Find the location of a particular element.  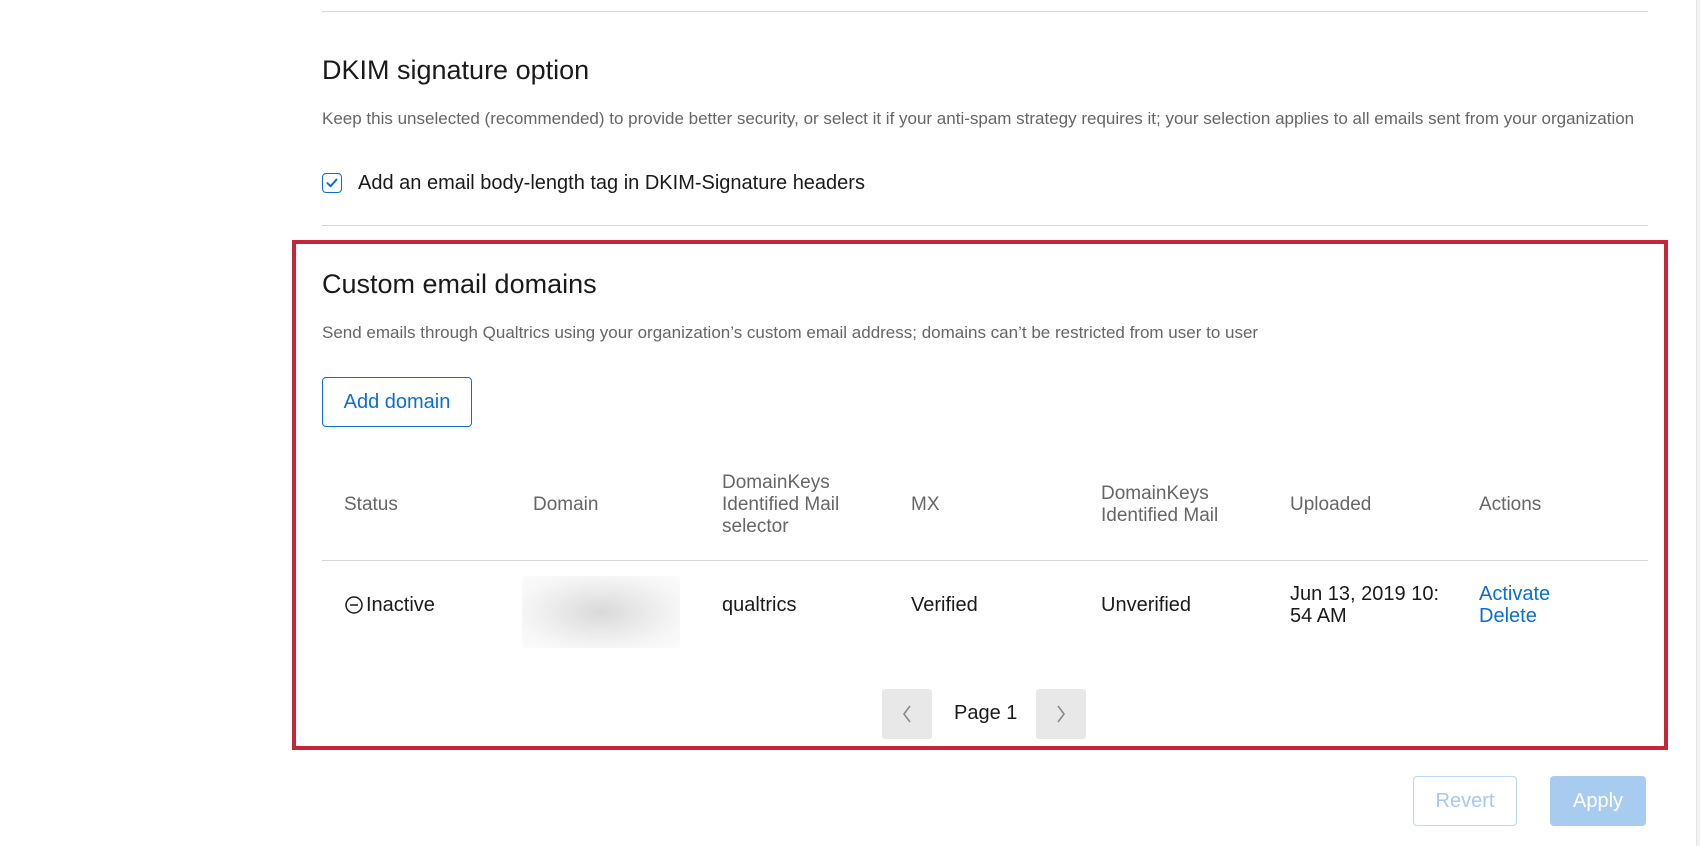

page-scrollbar is located at coordinates (1698, 423).